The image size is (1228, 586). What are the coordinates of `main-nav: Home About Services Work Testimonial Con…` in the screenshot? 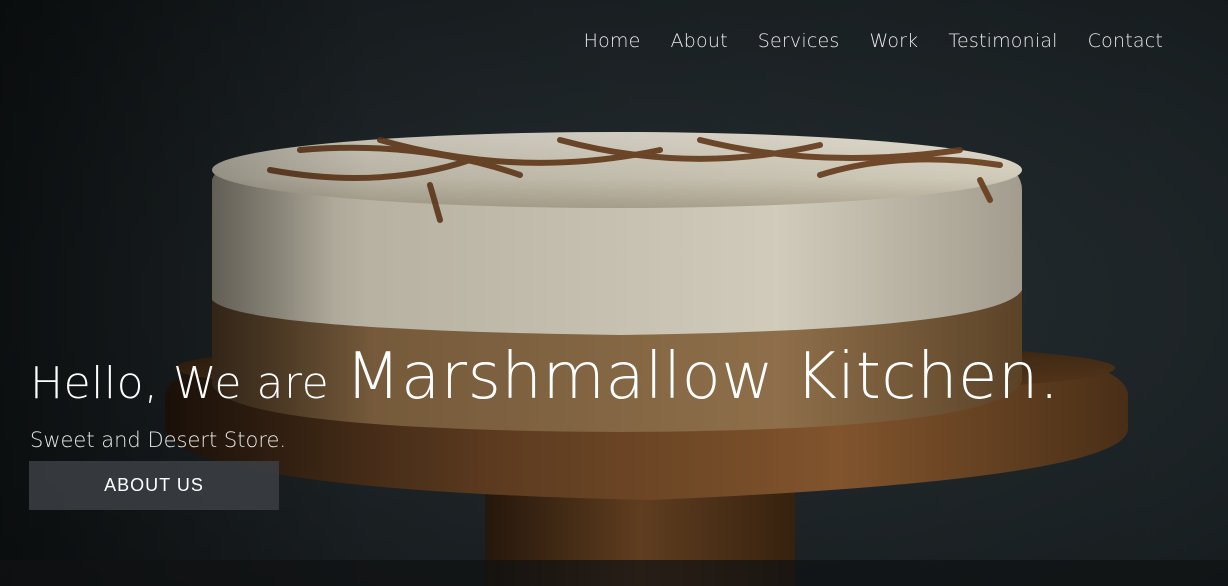 It's located at (873, 41).